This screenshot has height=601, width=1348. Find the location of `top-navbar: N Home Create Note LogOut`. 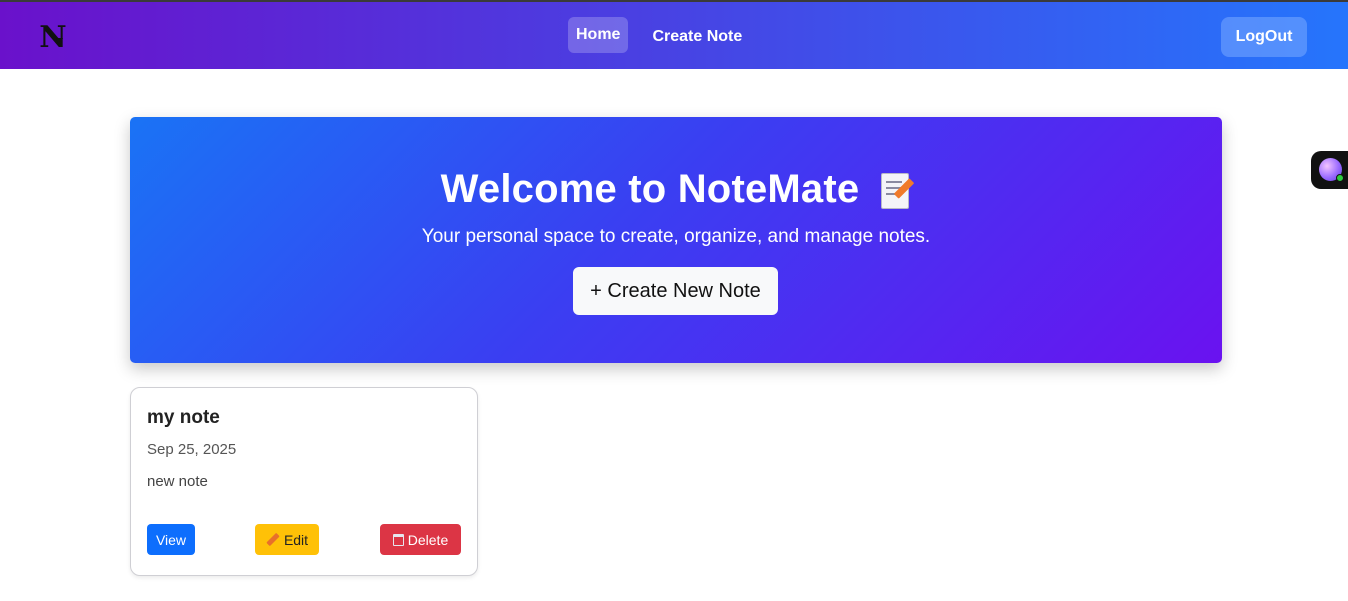

top-navbar: N Home Create Note LogOut is located at coordinates (674, 34).